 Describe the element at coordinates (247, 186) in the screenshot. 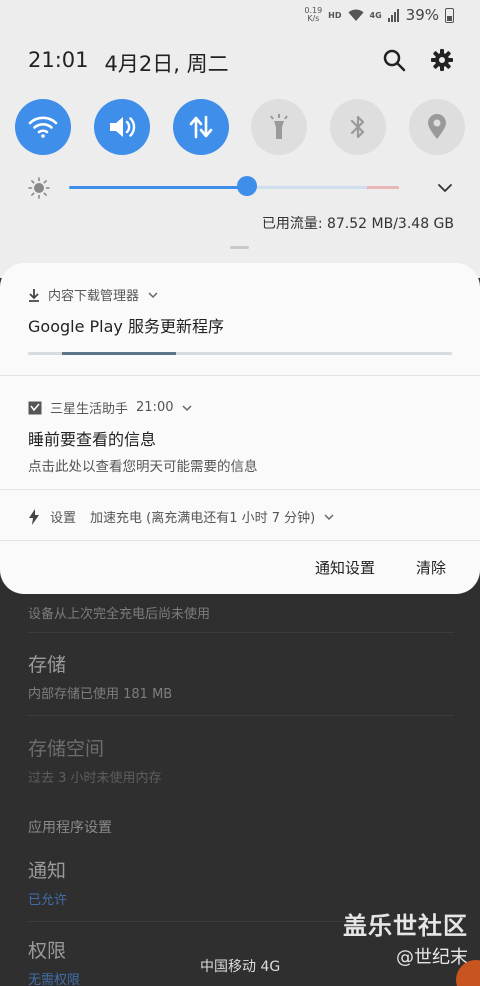

I see `brightness-thumb` at that location.